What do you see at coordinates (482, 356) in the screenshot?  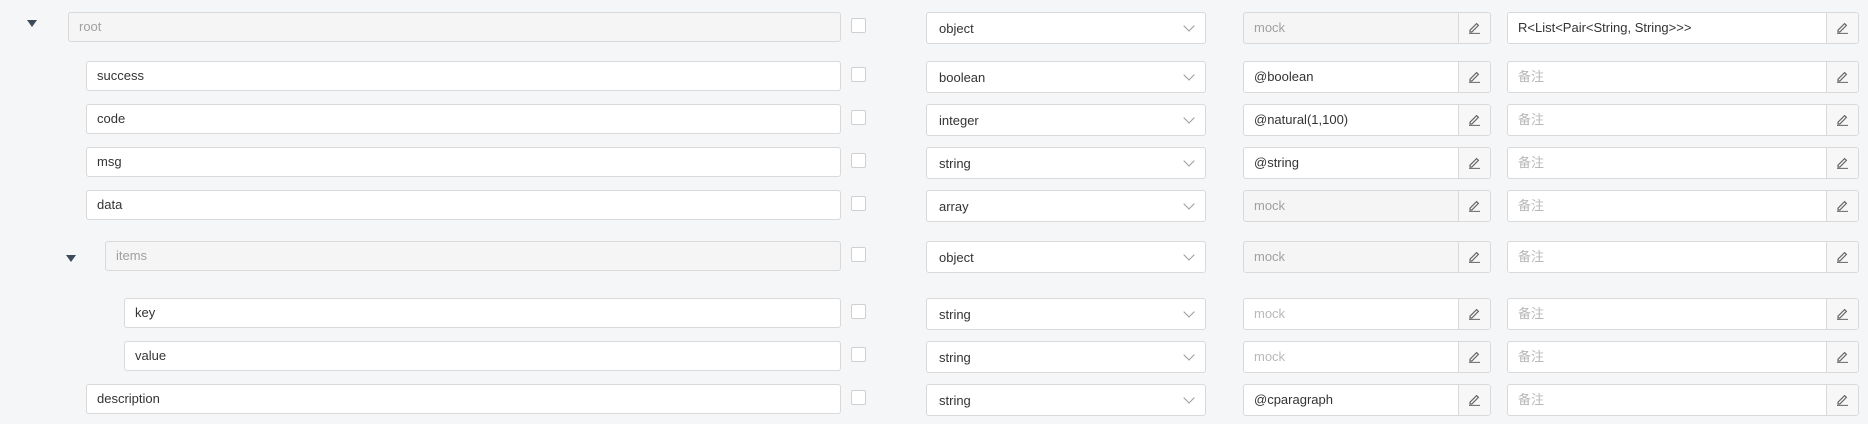 I see `field-name-input: value` at bounding box center [482, 356].